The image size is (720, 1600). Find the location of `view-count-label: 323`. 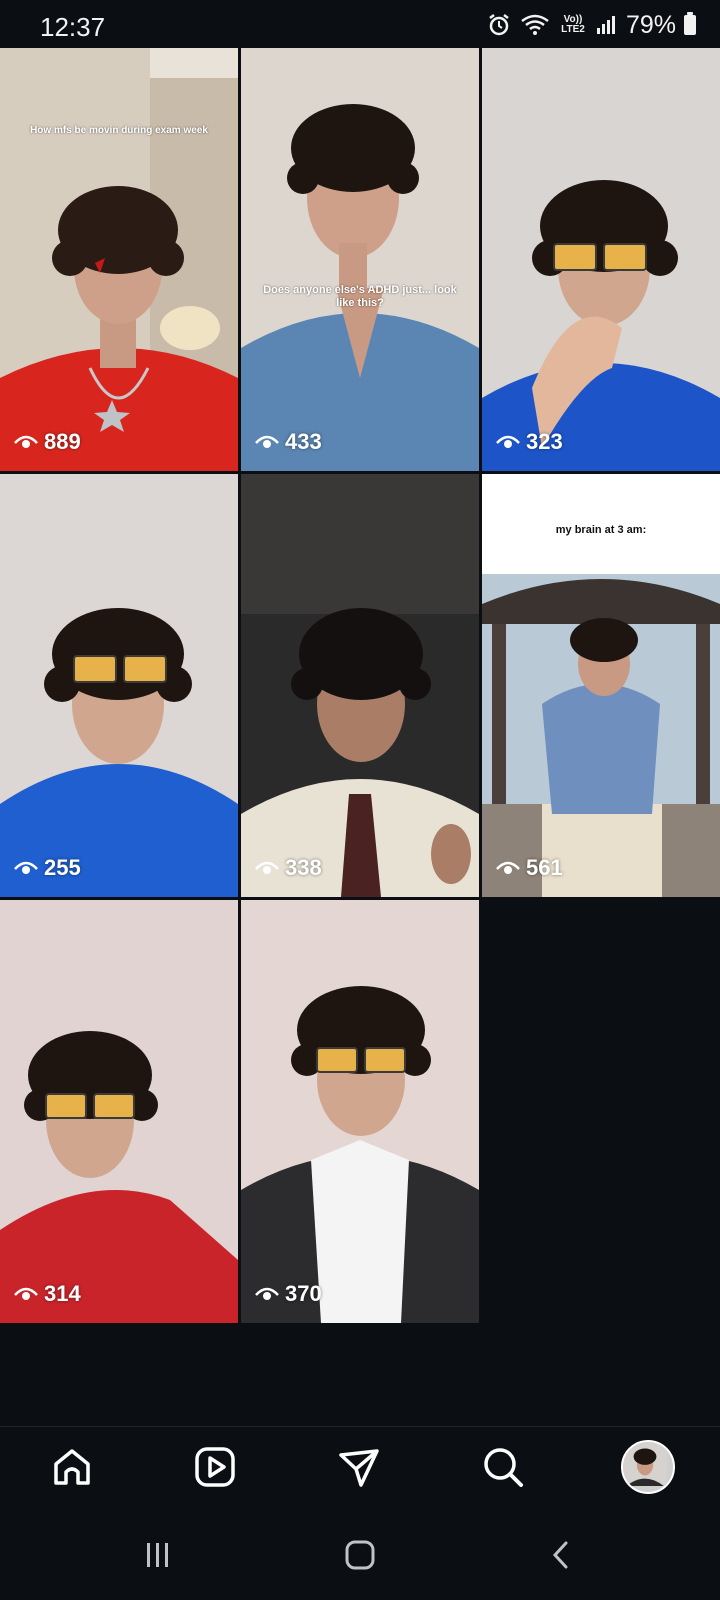

view-count-label: 323 is located at coordinates (544, 441).